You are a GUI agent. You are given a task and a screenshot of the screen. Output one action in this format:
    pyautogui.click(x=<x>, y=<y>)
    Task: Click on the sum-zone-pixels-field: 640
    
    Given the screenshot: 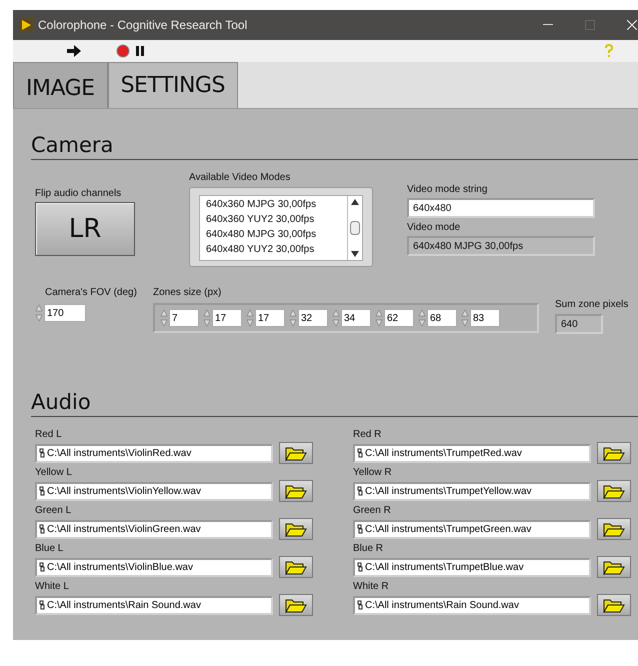 What is the action you would take?
    pyautogui.click(x=579, y=324)
    